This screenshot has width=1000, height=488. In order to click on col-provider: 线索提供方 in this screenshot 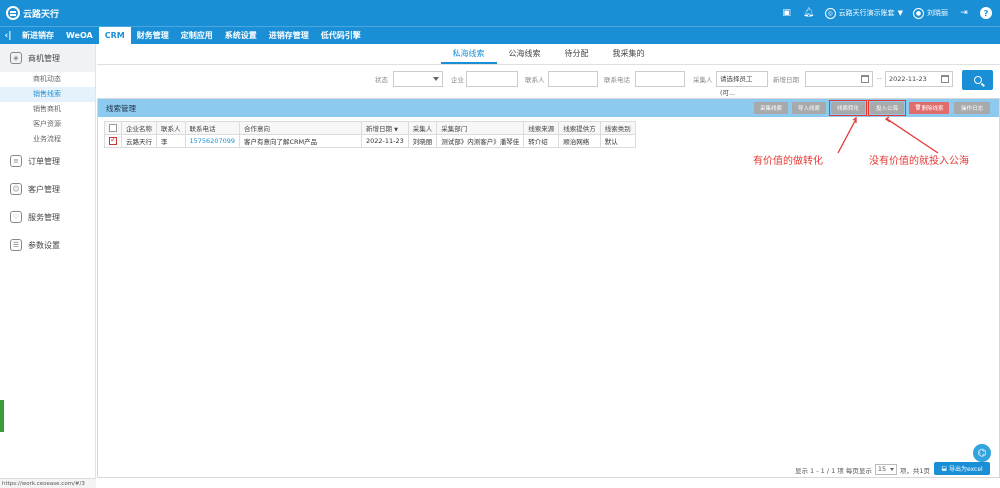, I will do `click(579, 128)`.